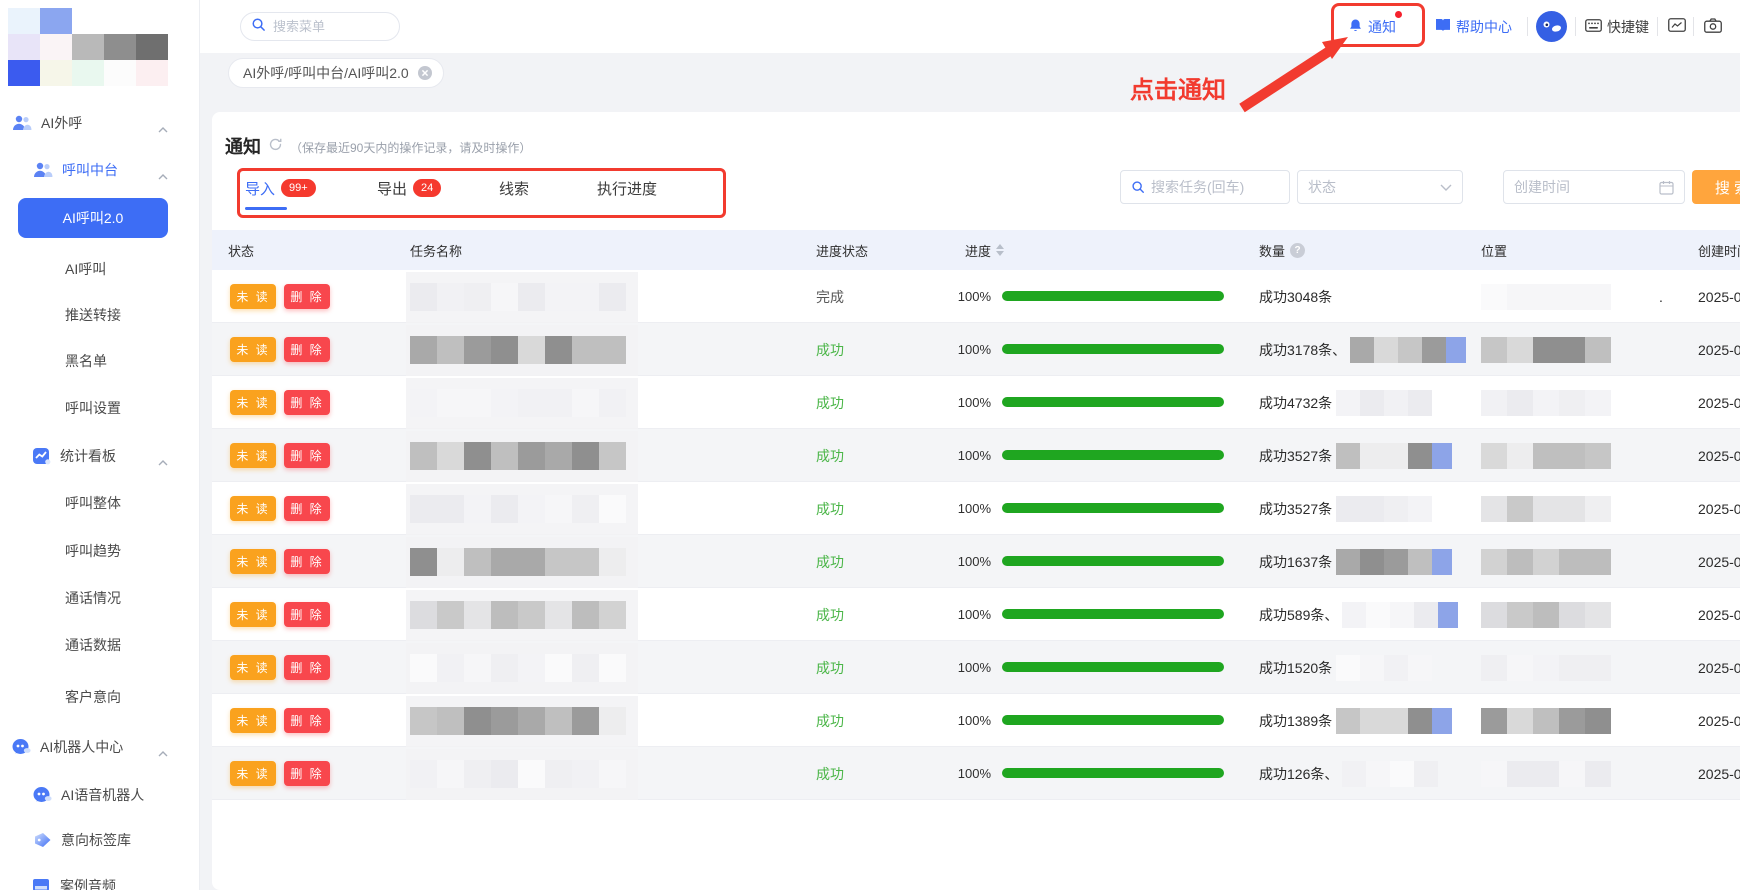 Image resolution: width=1740 pixels, height=890 pixels. Describe the element at coordinates (93, 218) in the screenshot. I see `sidebar-item-AI呼叫2.0: AI呼叫2.0` at that location.